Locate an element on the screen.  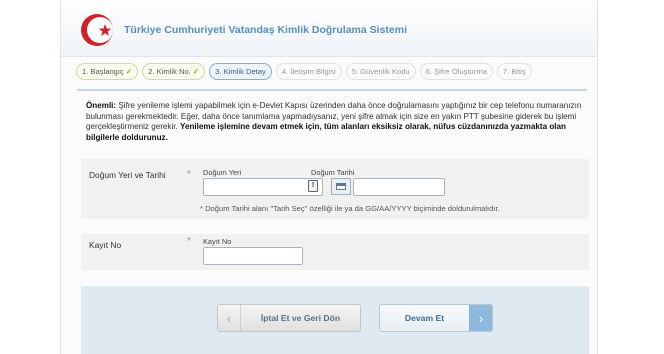
step-guvenlik-kodu: 5. Güvenlik Kodu is located at coordinates (380, 71).